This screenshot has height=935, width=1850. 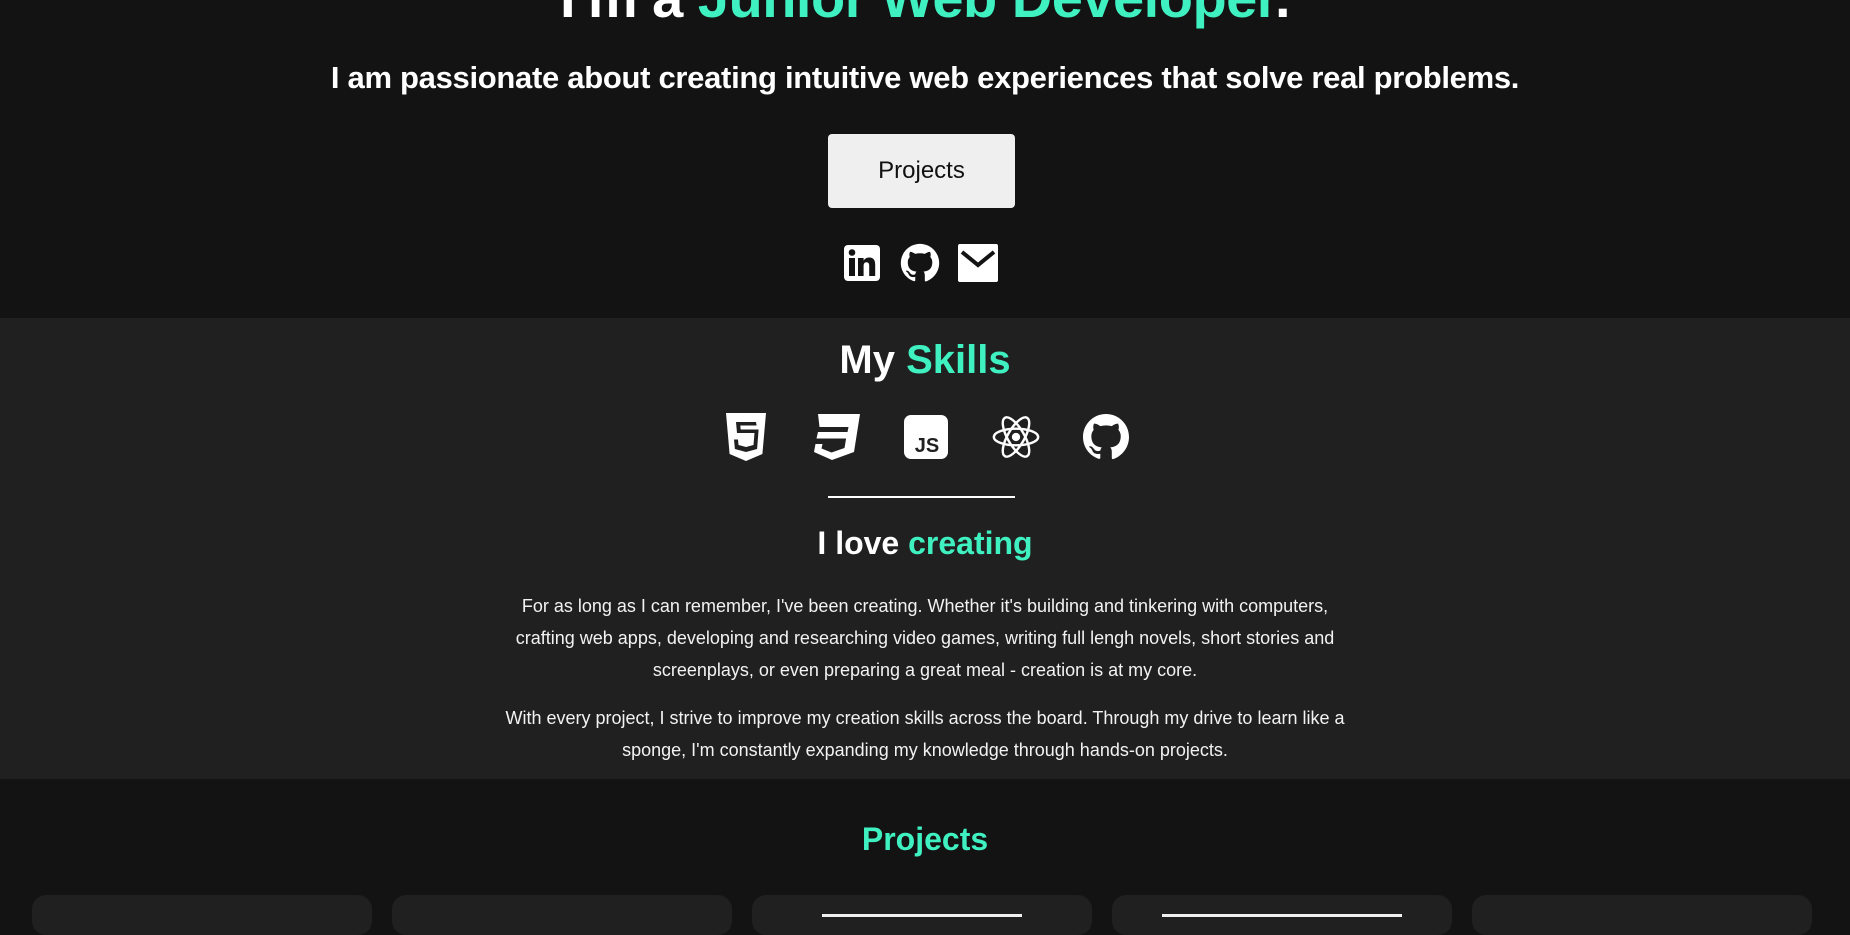 I want to click on svg-text: JS, so click(x=927, y=446).